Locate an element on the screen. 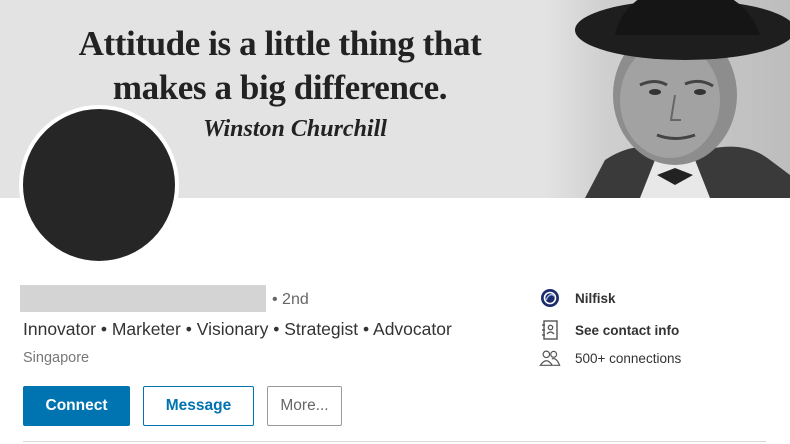 The height and width of the screenshot is (444, 790). people-icon is located at coordinates (550, 358).